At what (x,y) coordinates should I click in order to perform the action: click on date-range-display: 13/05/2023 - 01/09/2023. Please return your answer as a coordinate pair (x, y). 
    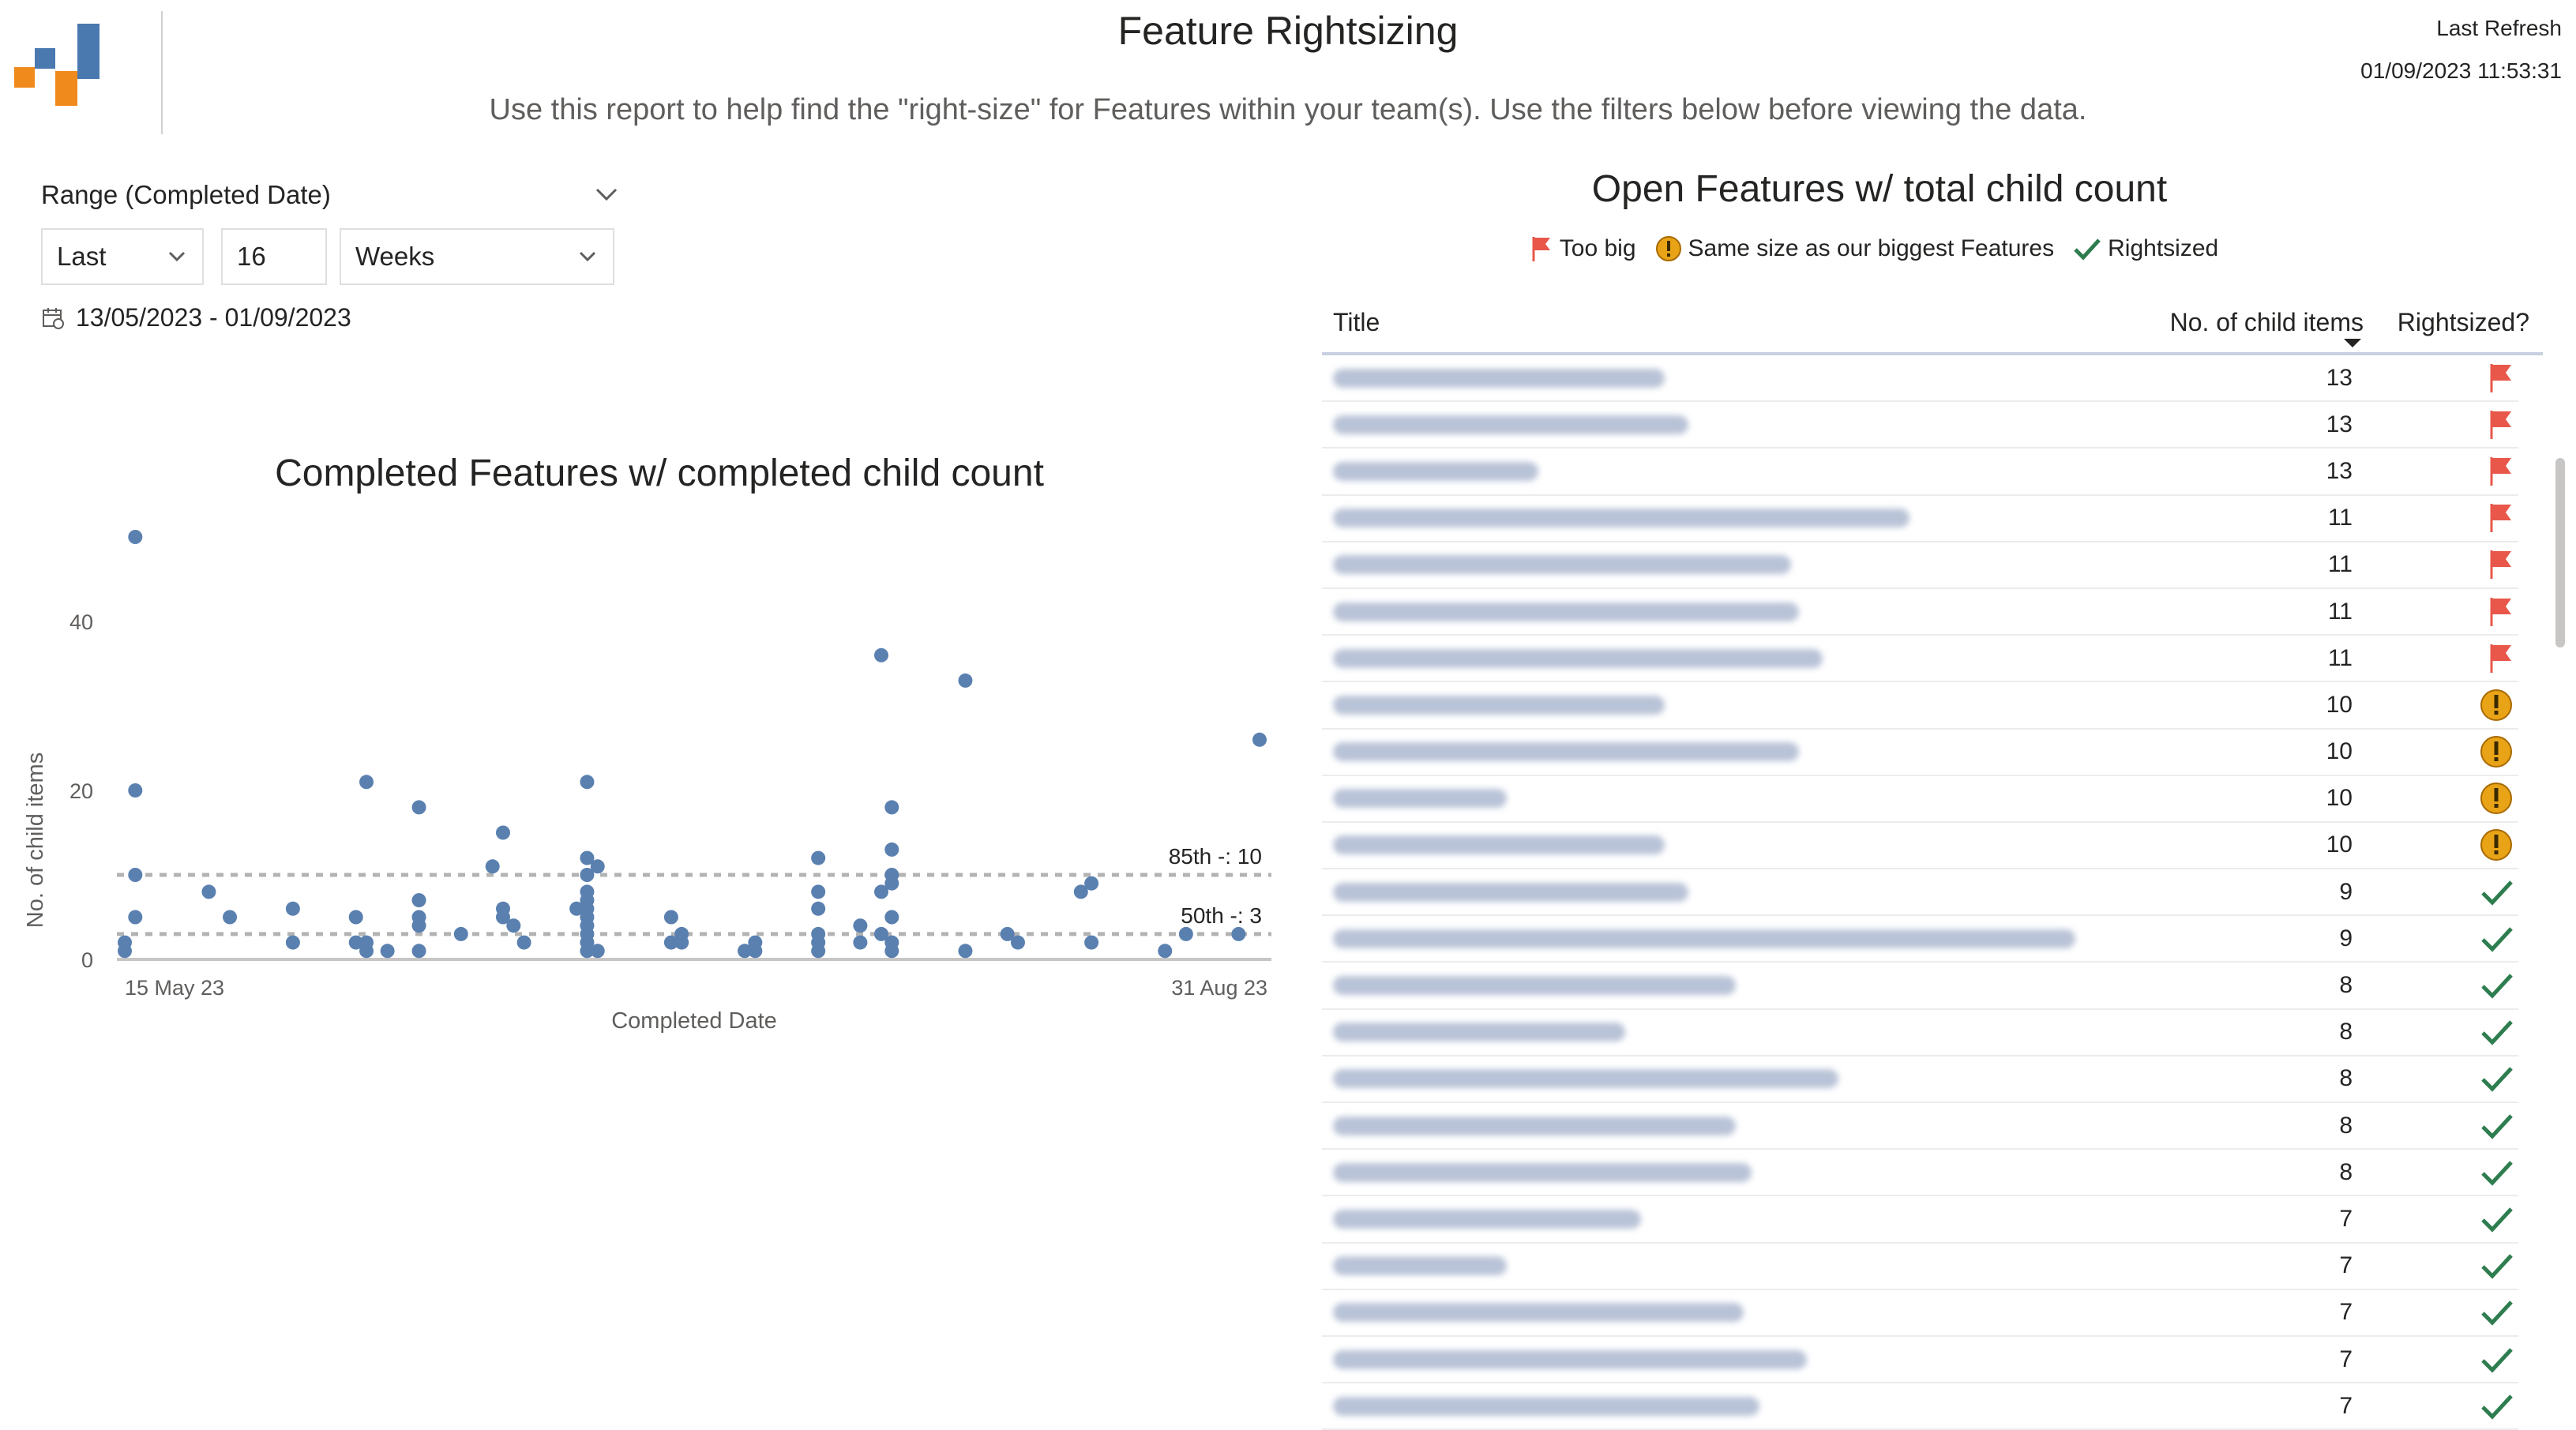
    Looking at the image, I should click on (196, 317).